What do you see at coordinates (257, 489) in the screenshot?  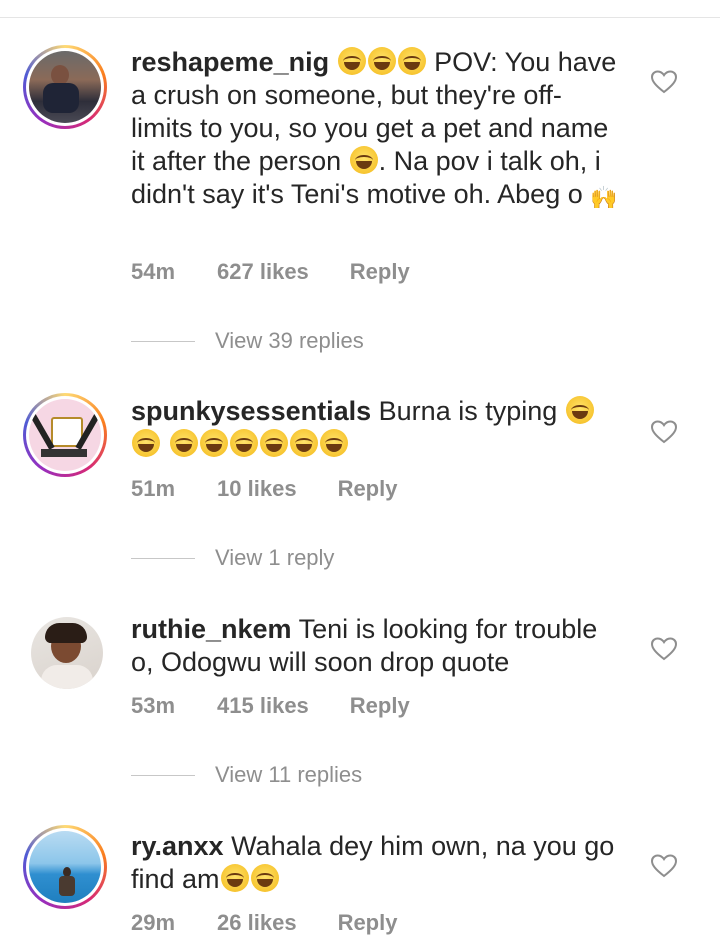 I see `like-count: 10 likes` at bounding box center [257, 489].